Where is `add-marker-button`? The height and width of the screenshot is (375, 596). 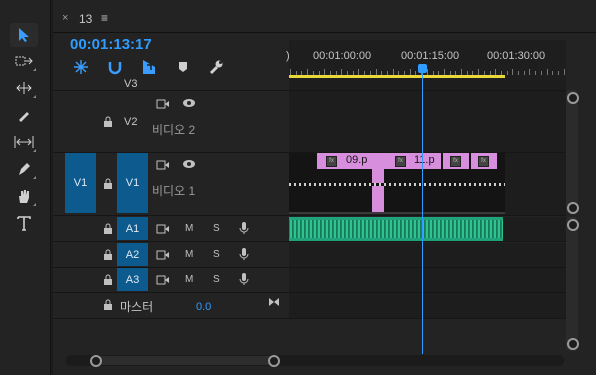
add-marker-button is located at coordinates (183, 67).